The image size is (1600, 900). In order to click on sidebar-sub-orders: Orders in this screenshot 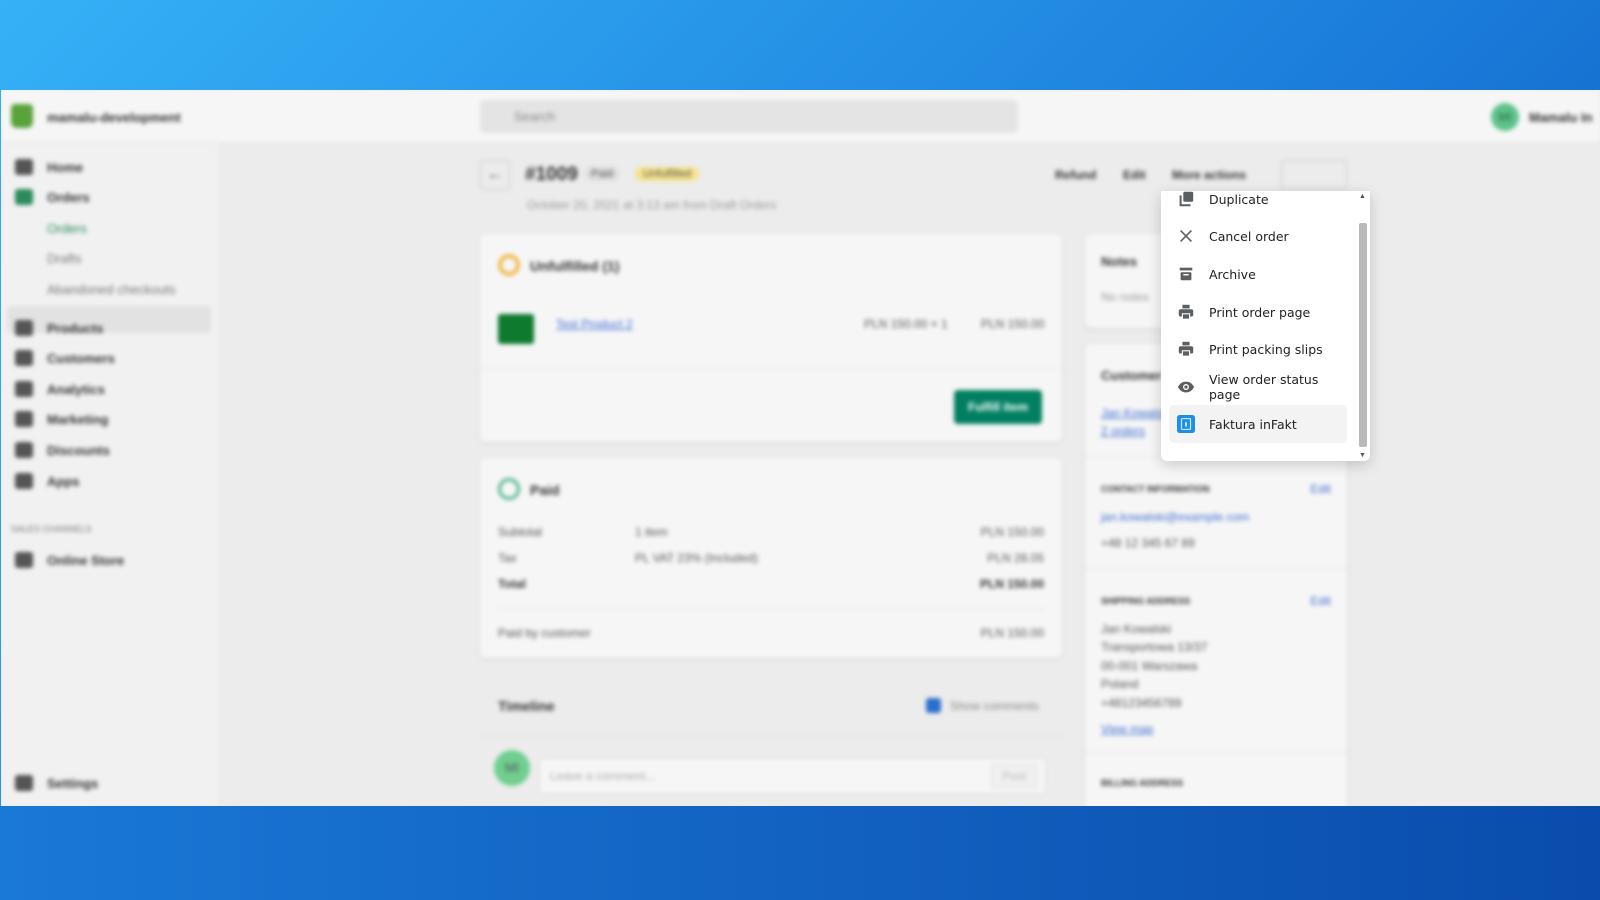, I will do `click(67, 228)`.